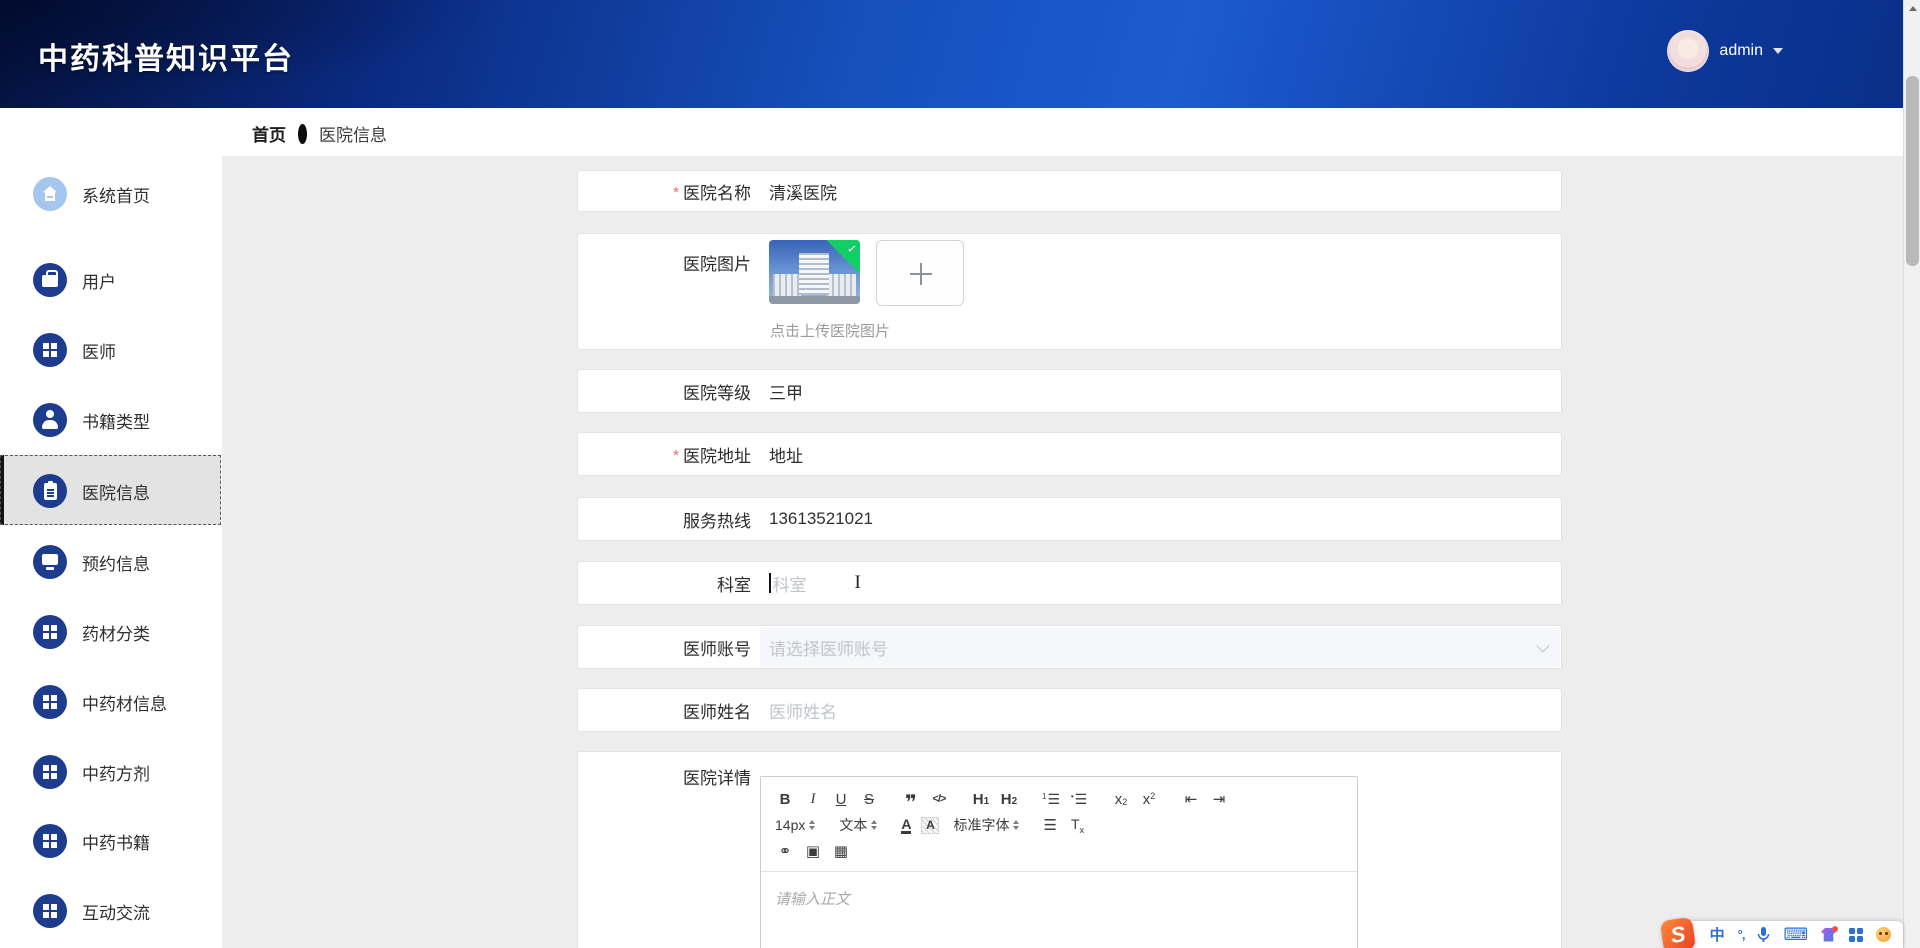 This screenshot has height=948, width=1920. Describe the element at coordinates (1795, 935) in the screenshot. I see `keyboard-icon: ⌨` at that location.